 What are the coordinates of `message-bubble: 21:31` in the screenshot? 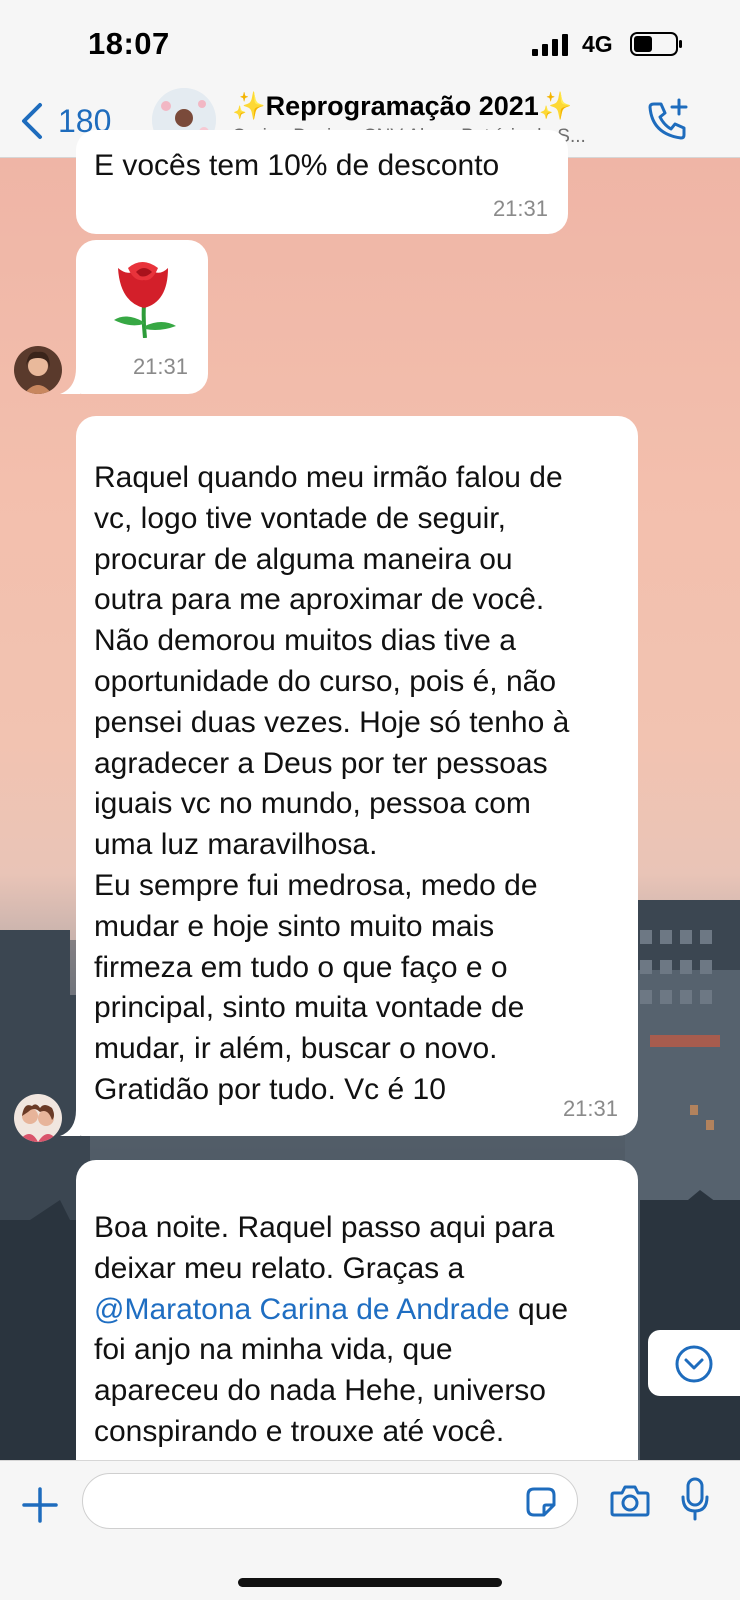 It's located at (142, 317).